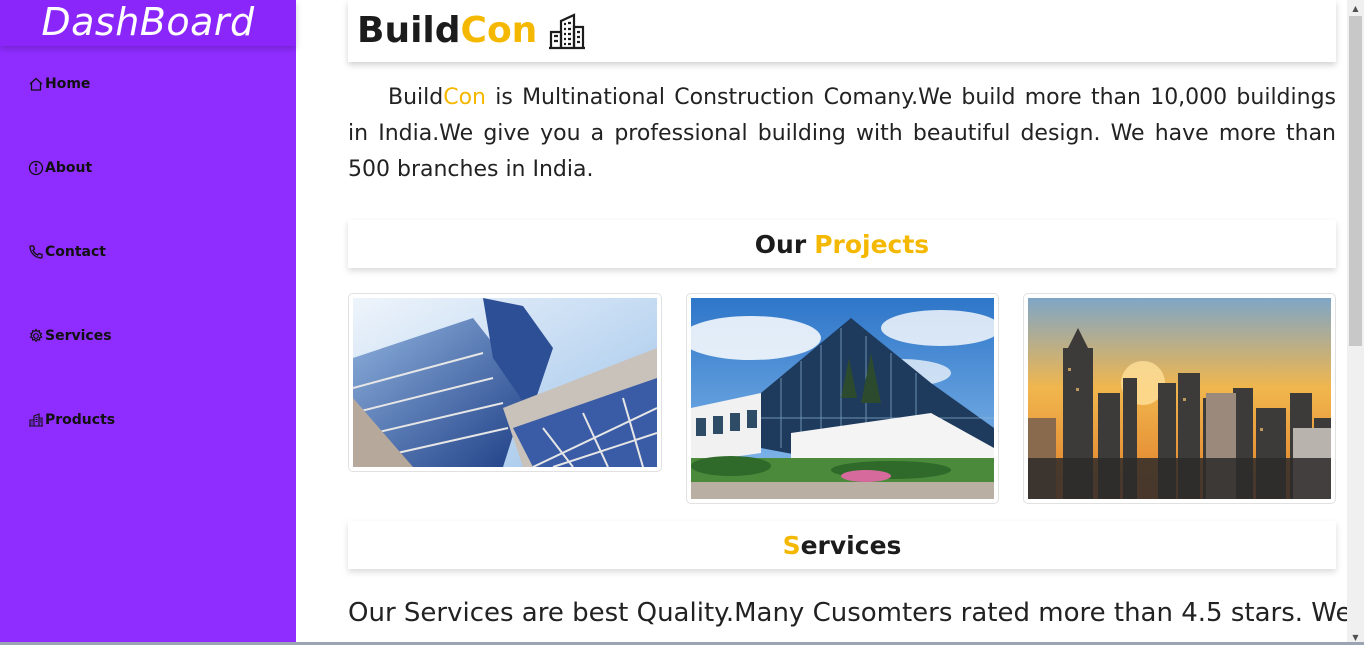 This screenshot has width=1364, height=645. I want to click on services-heading: Services, so click(842, 545).